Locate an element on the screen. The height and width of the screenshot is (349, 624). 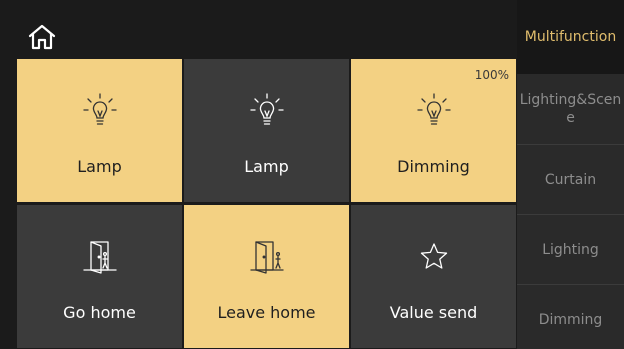
star-icon is located at coordinates (433, 256).